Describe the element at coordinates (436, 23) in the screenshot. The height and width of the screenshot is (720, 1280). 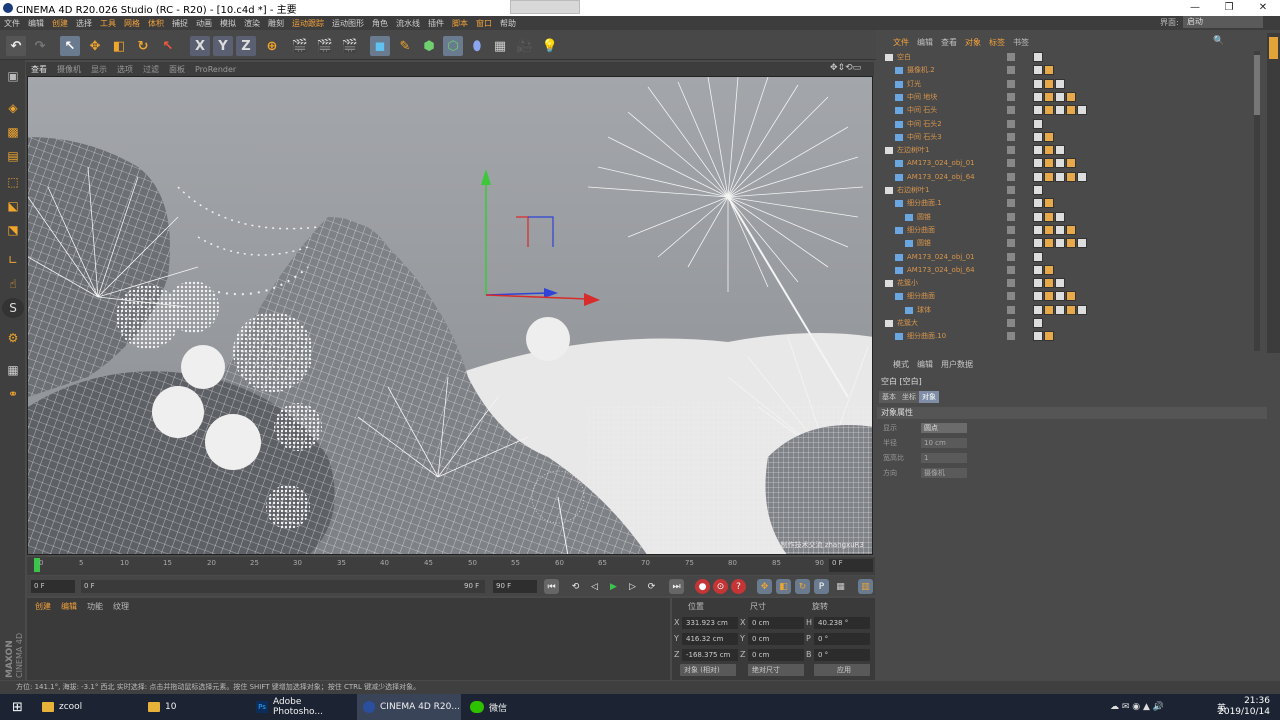
I see `menu-plugins: 插件` at that location.